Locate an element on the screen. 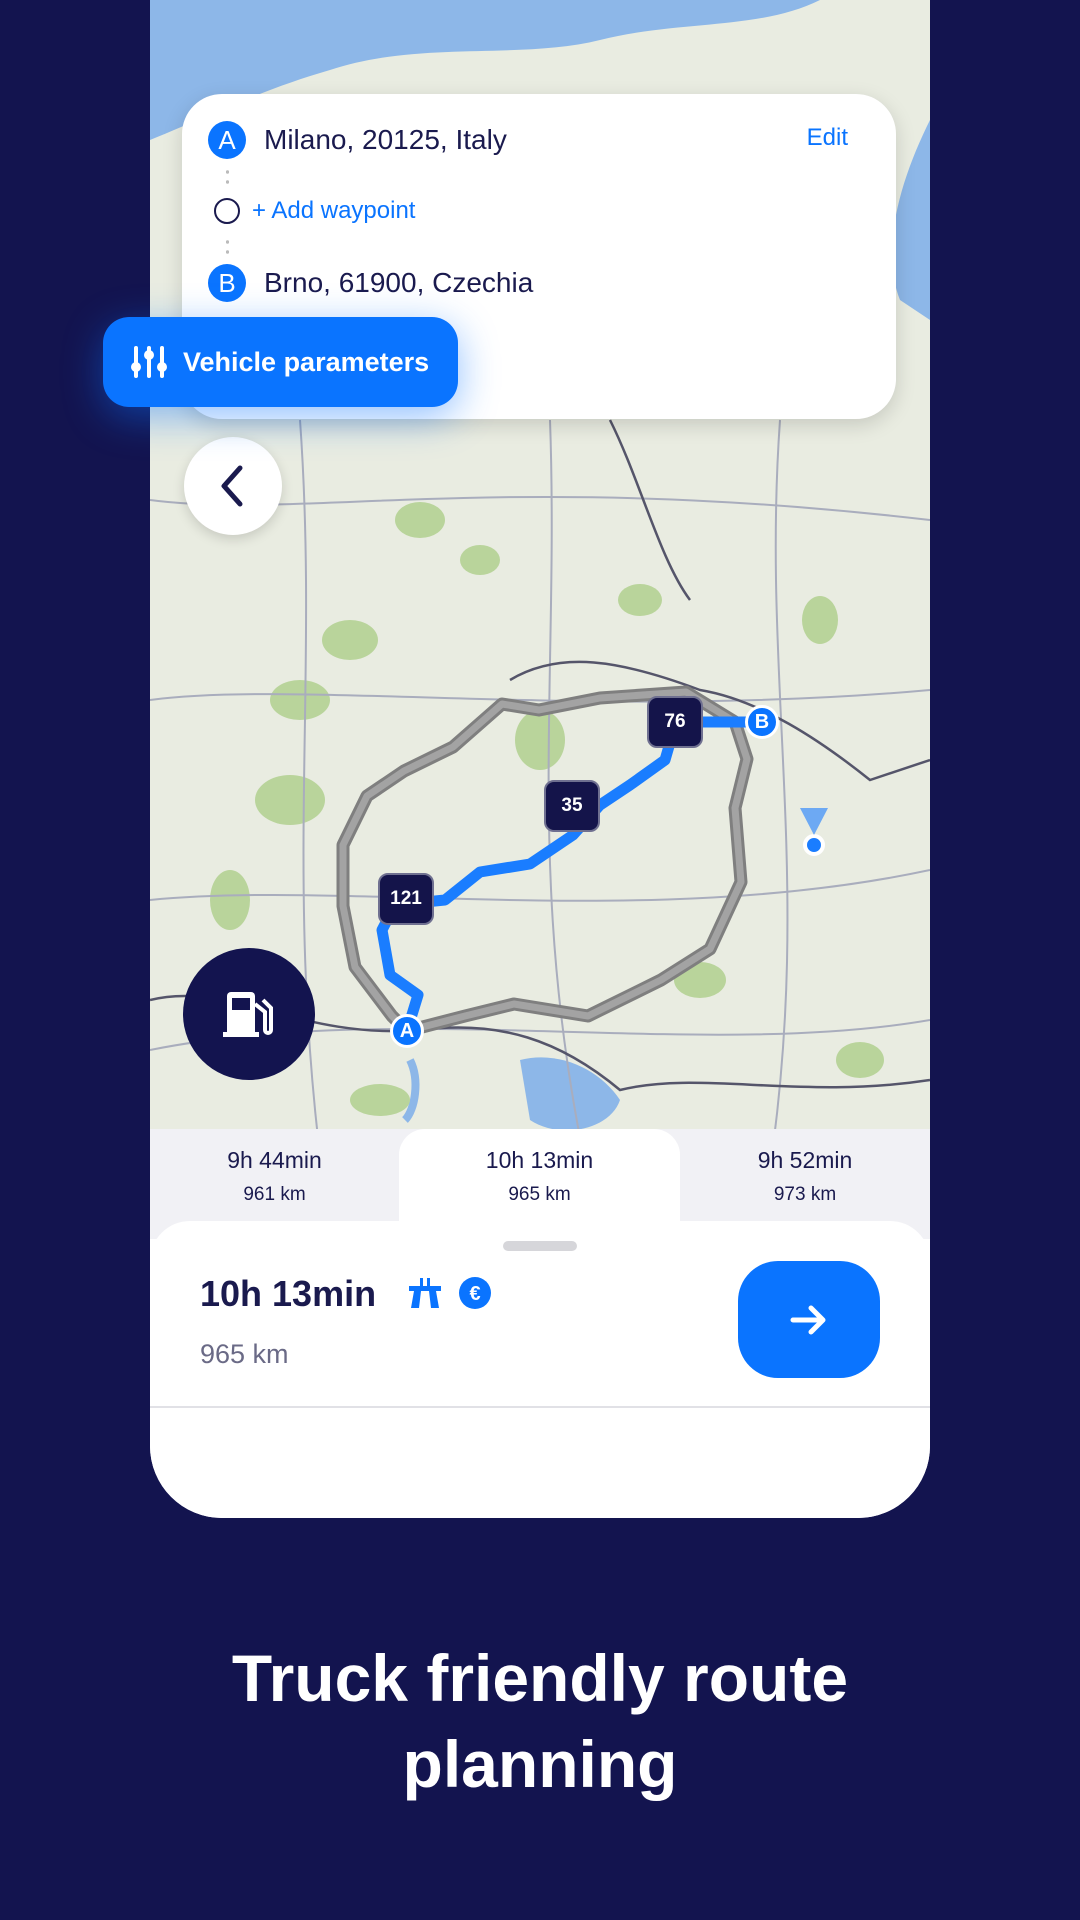  route-marker: 121 is located at coordinates (406, 899).